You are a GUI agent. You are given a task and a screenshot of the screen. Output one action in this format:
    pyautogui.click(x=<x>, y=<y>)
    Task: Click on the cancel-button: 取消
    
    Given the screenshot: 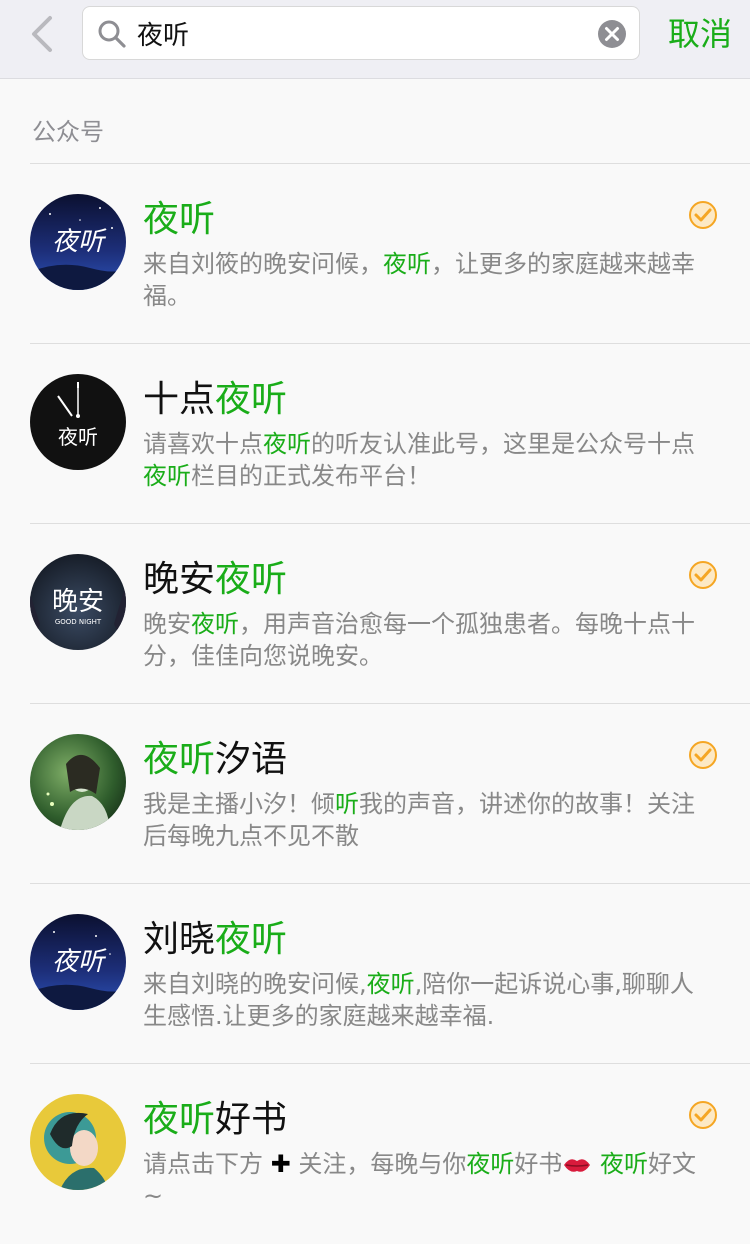 What is the action you would take?
    pyautogui.click(x=700, y=34)
    